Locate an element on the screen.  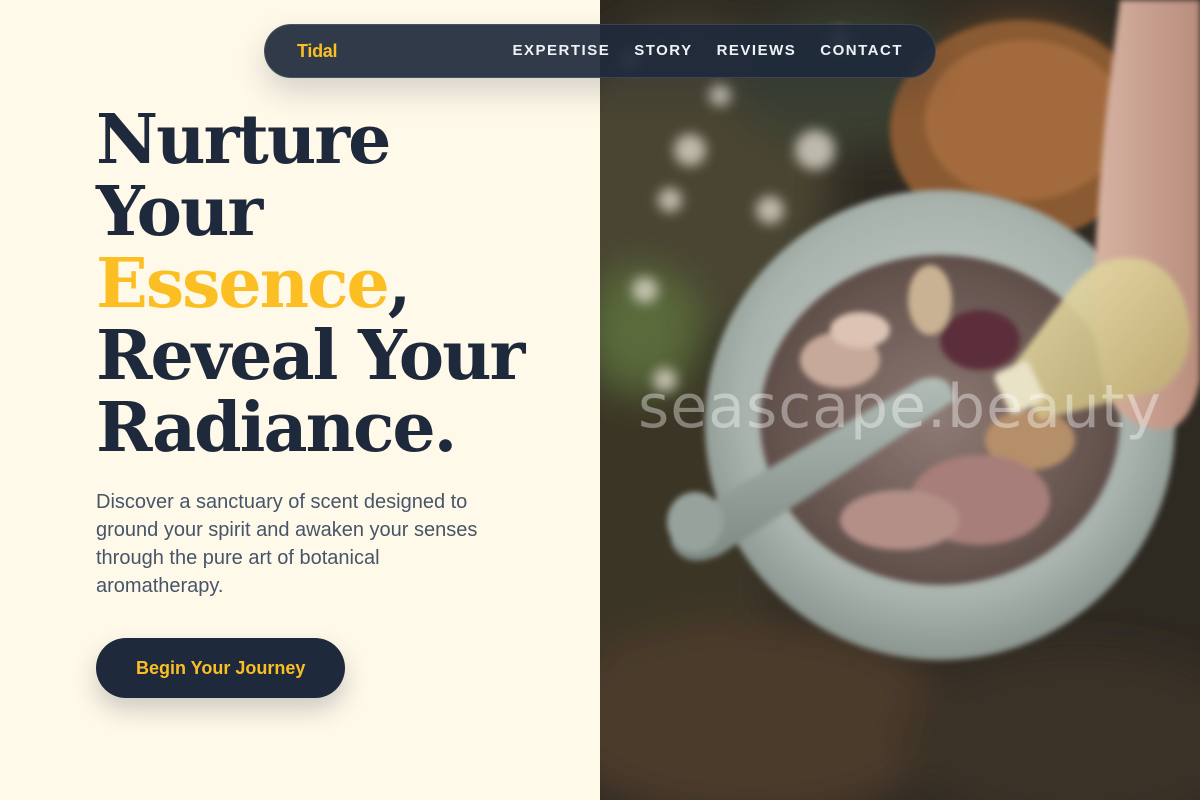
headline-accent-word: Essence is located at coordinates (243, 284).